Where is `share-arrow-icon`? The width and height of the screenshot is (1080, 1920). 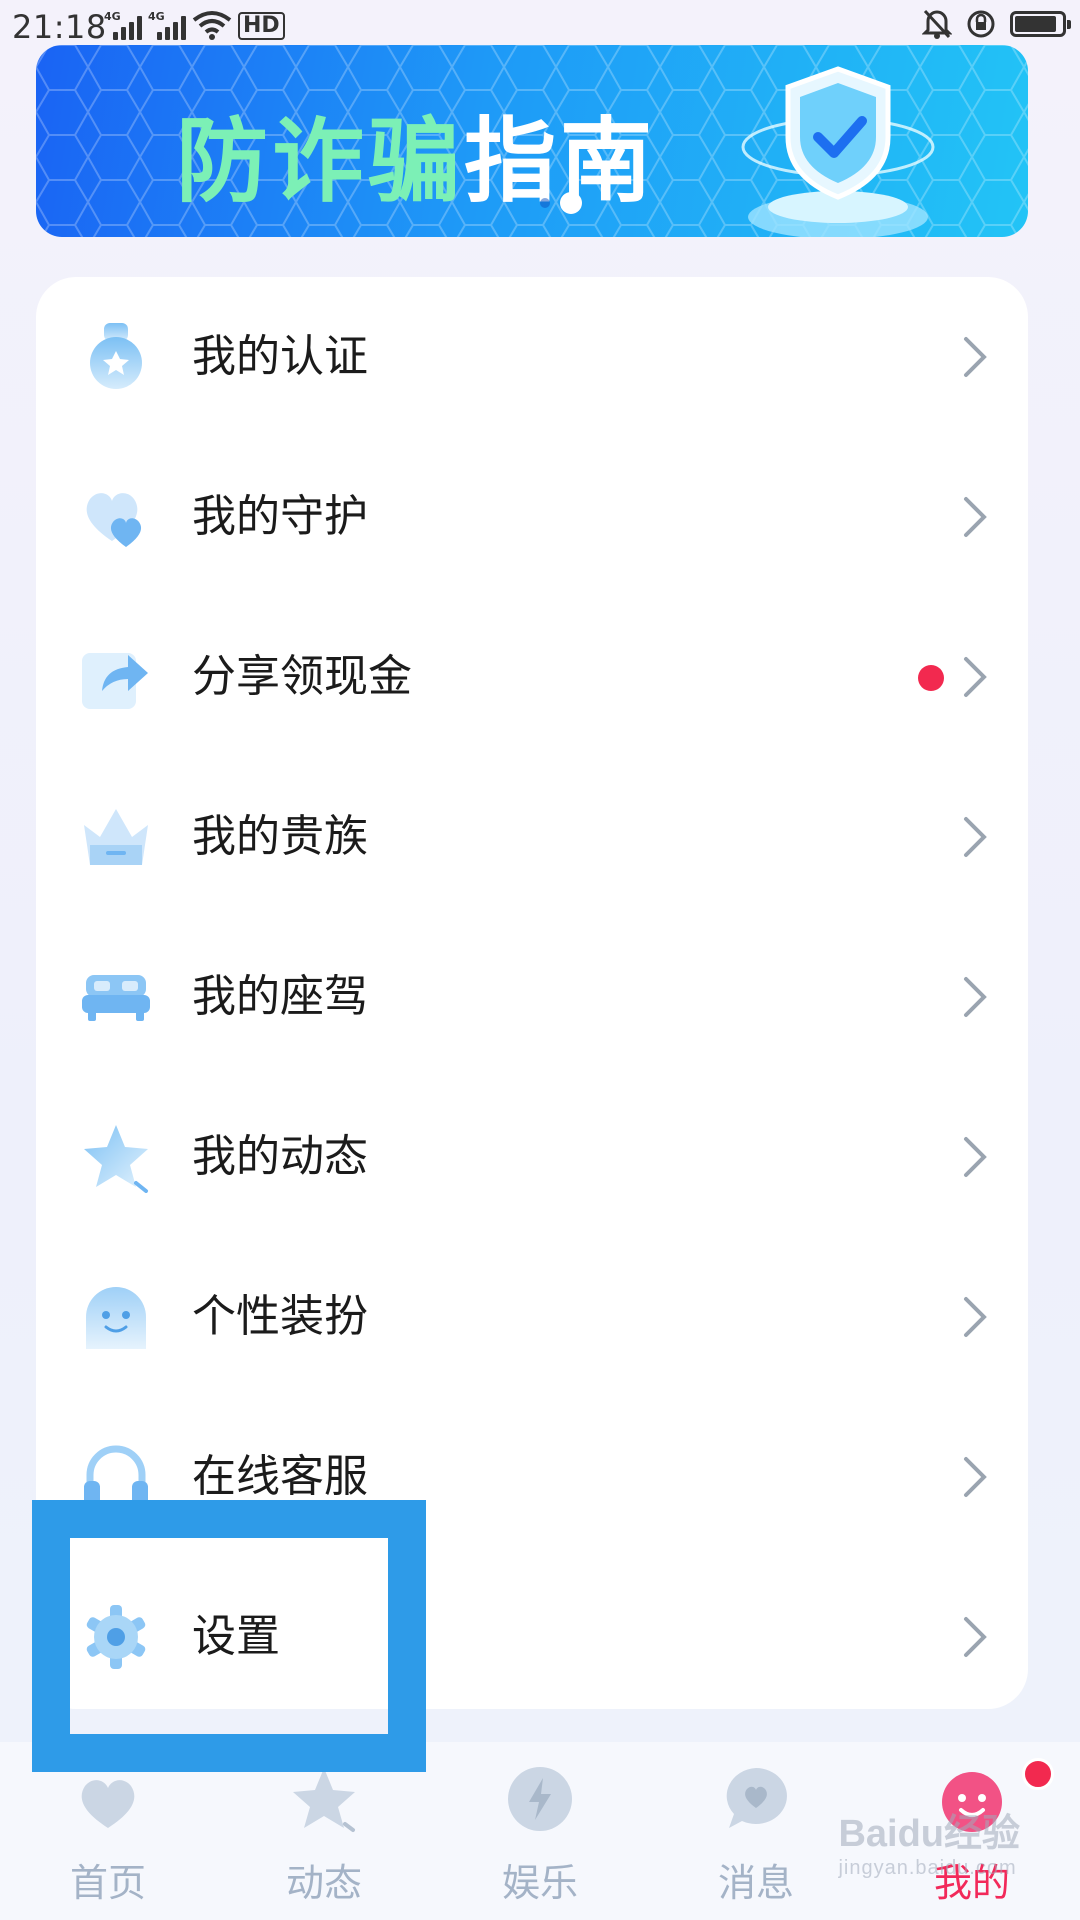 share-arrow-icon is located at coordinates (115, 681).